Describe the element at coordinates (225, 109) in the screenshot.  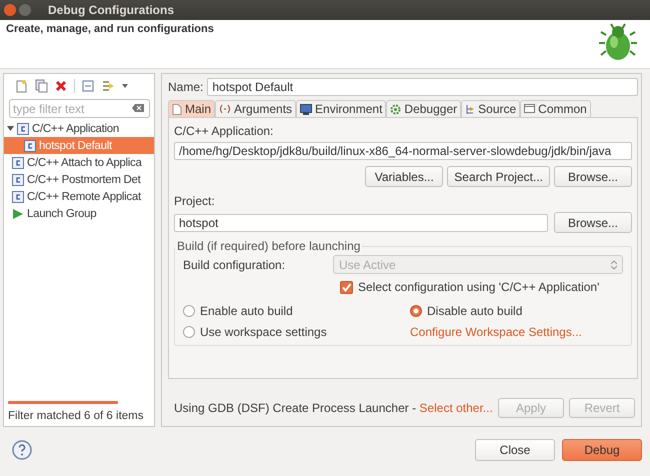
I see `variable-icon` at that location.